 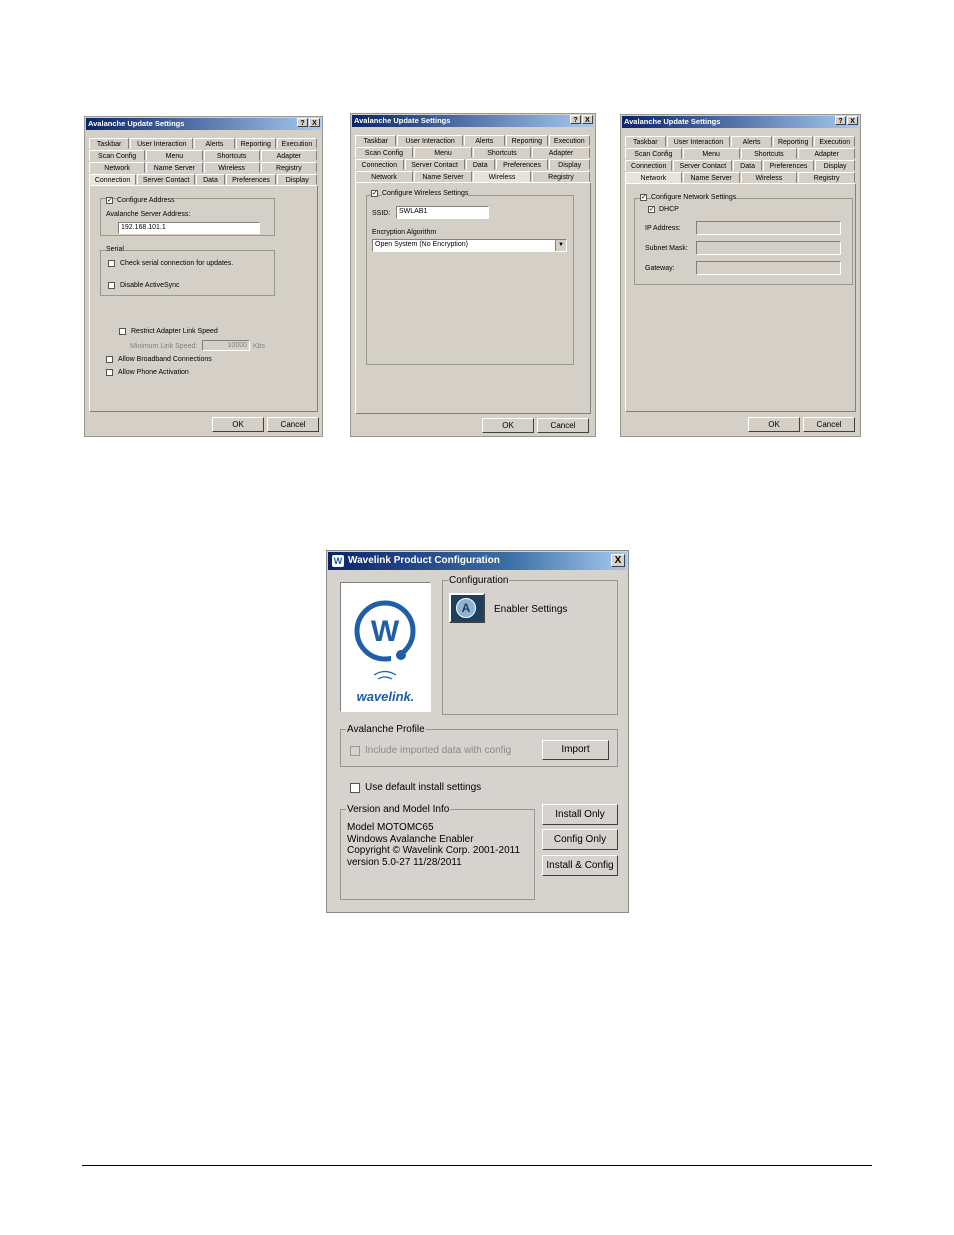 What do you see at coordinates (580, 865) in the screenshot?
I see `install-config-button: Install & Config` at bounding box center [580, 865].